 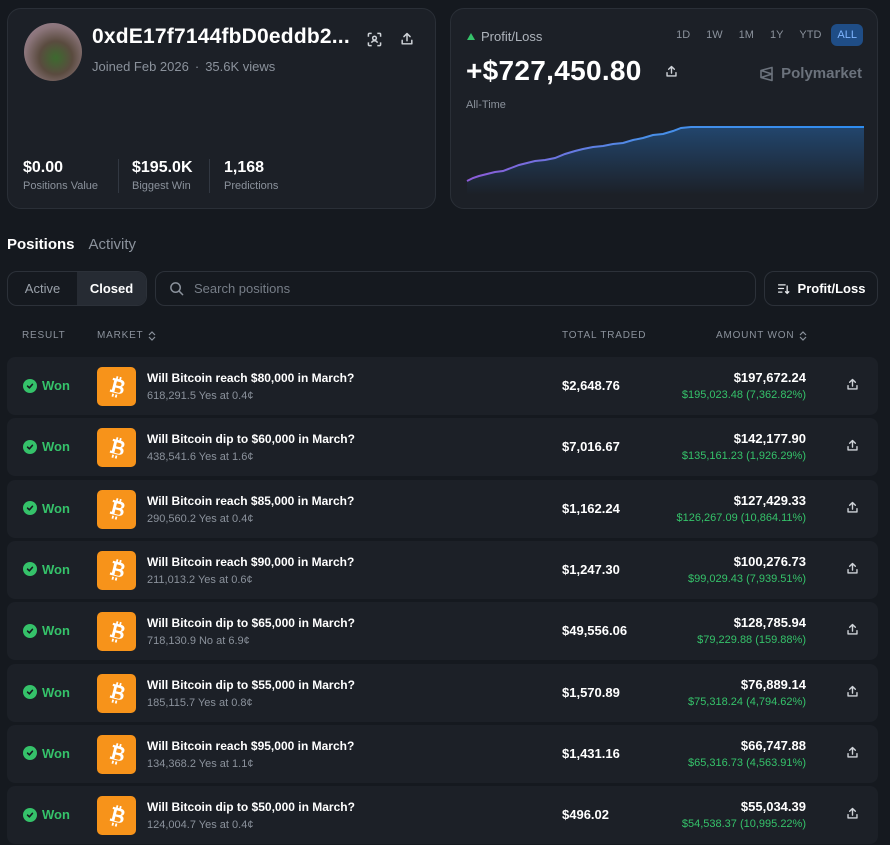 What do you see at coordinates (250, 562) in the screenshot?
I see `market-title: Will Bitcoin reach $90,000 in March?` at bounding box center [250, 562].